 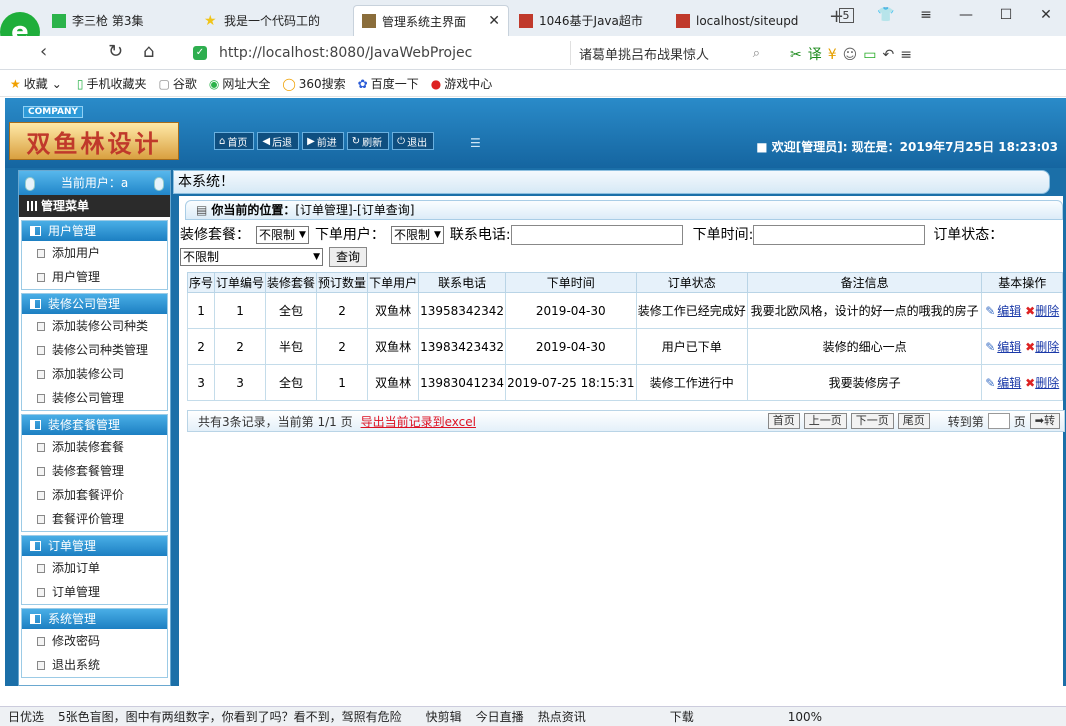 I want to click on menu-item-add-company-type: 添加装修公司种类, so click(x=94, y=326).